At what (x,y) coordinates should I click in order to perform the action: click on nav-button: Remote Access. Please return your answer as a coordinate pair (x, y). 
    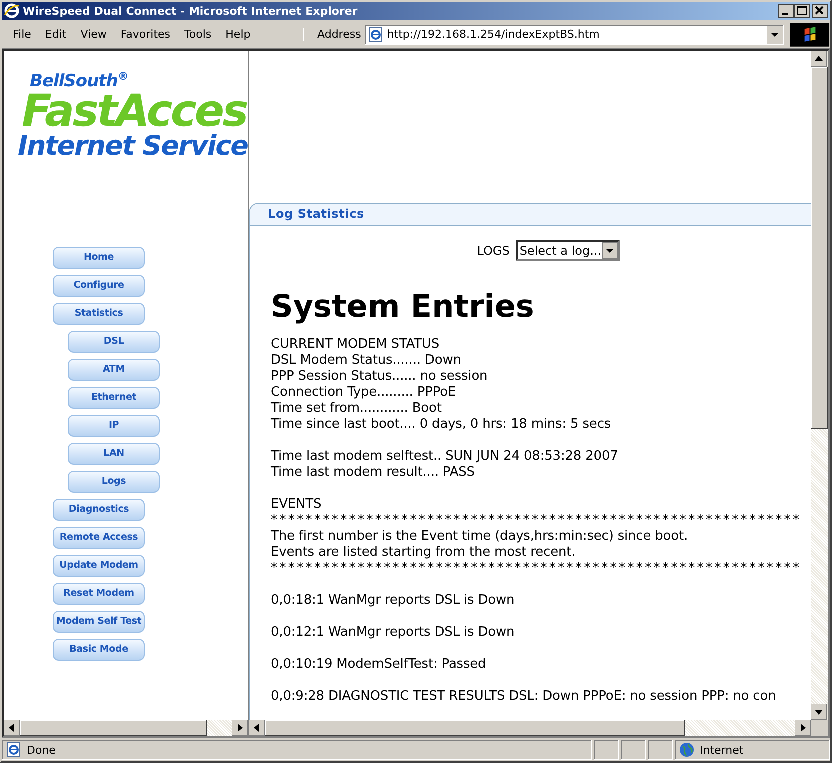
    Looking at the image, I should click on (99, 537).